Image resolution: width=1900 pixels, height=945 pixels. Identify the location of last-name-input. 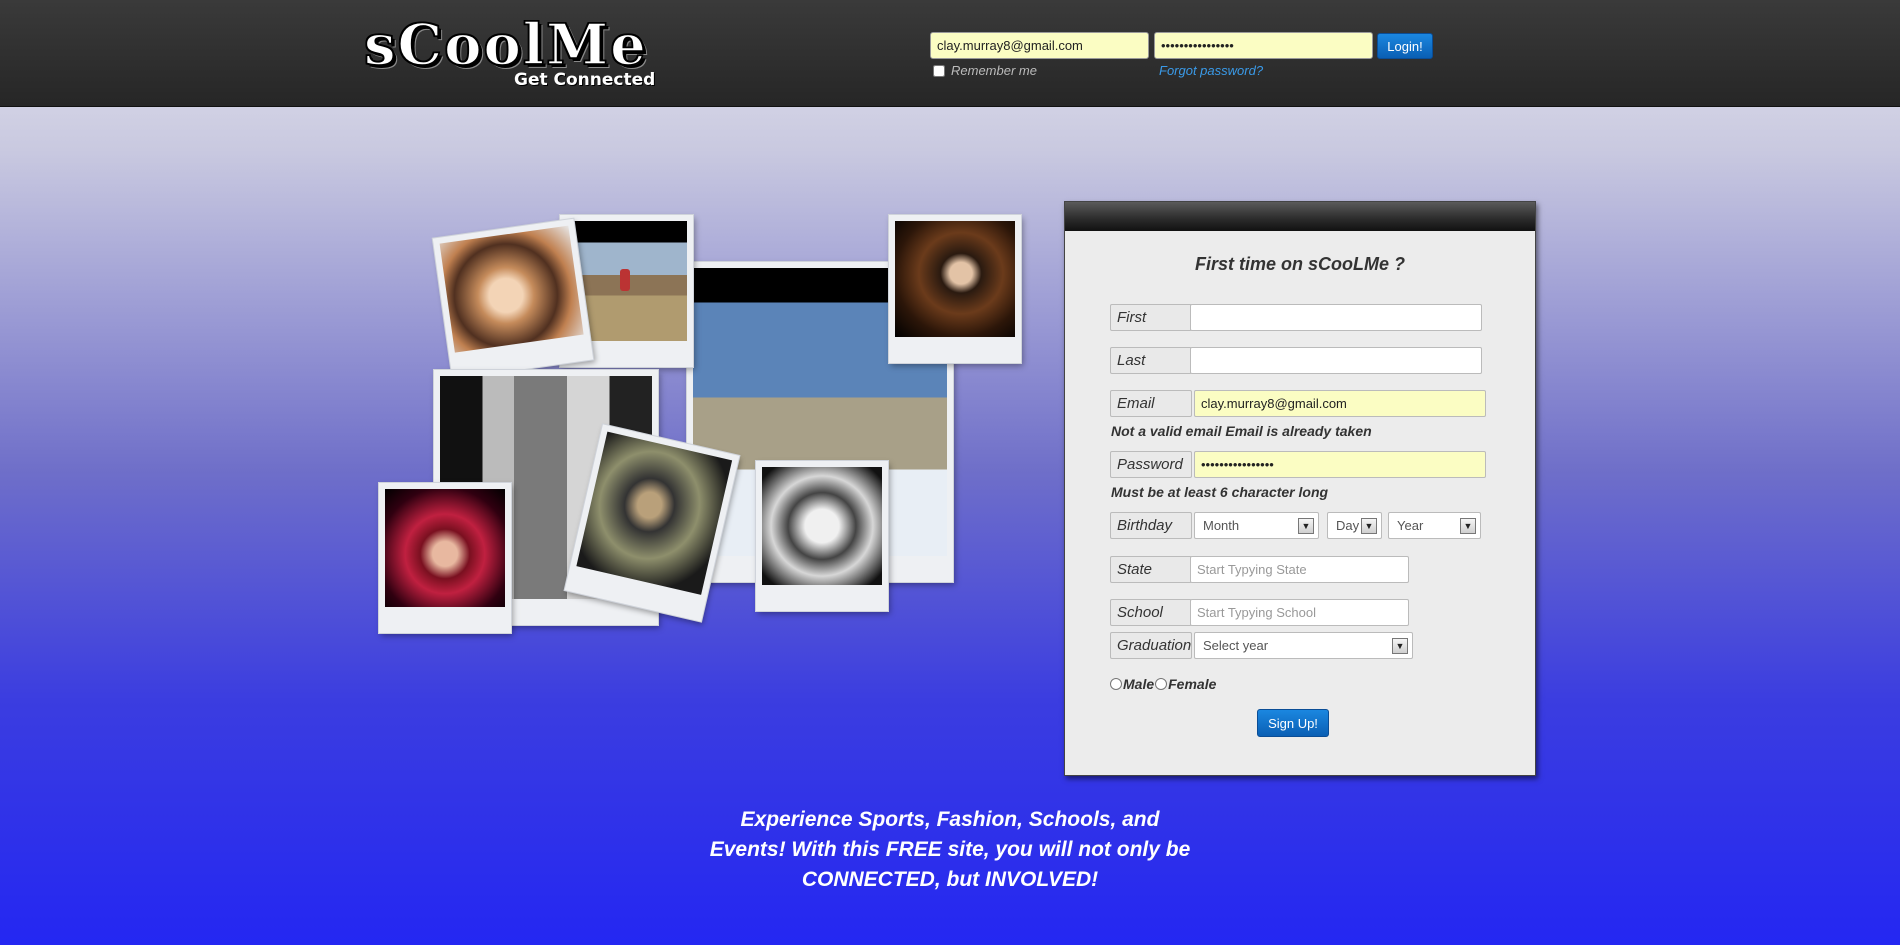
(1336, 360).